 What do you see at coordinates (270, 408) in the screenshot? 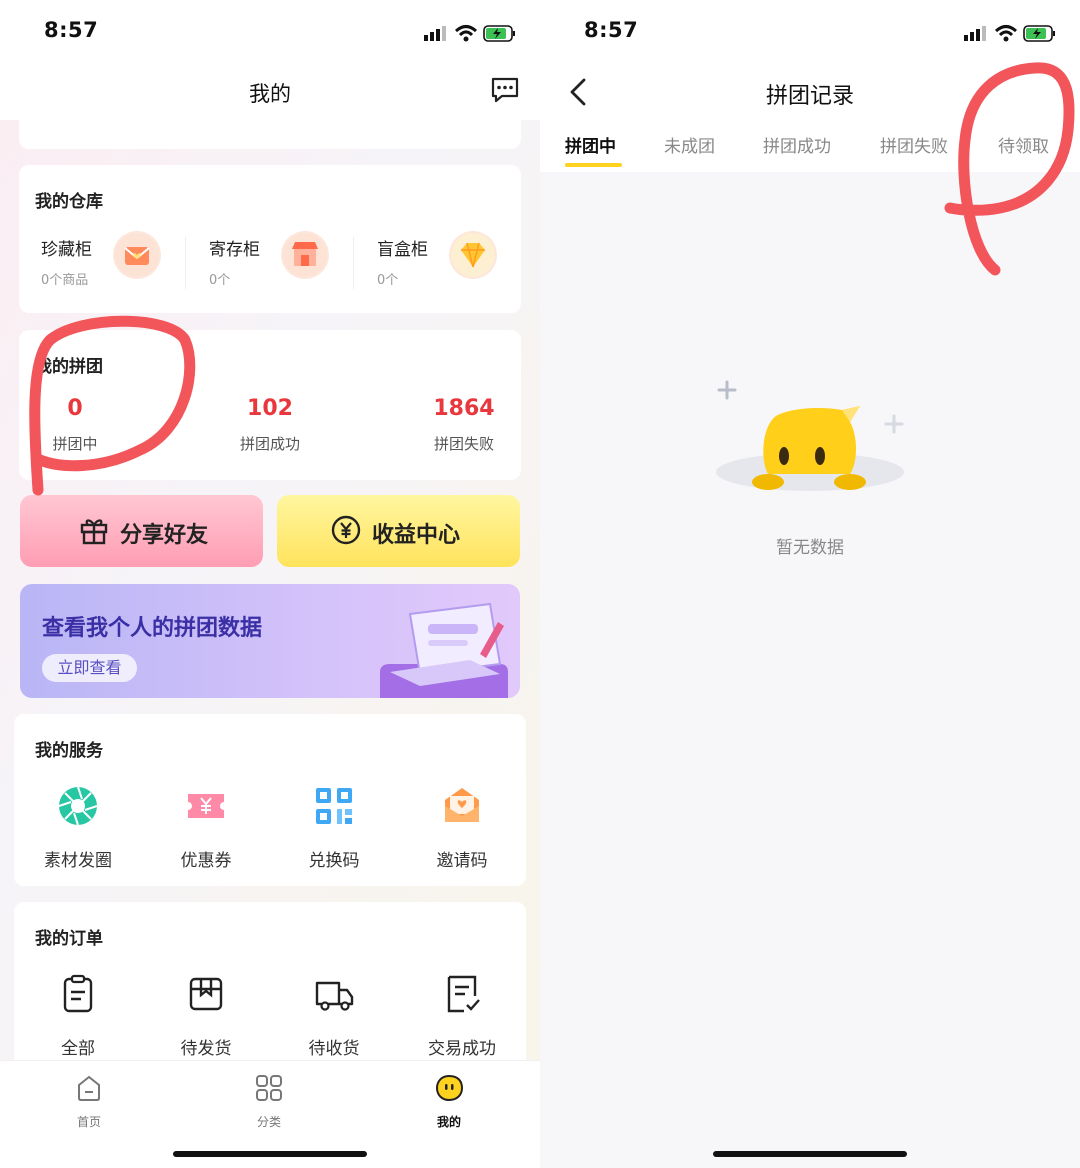
I see `stat-value: 102` at bounding box center [270, 408].